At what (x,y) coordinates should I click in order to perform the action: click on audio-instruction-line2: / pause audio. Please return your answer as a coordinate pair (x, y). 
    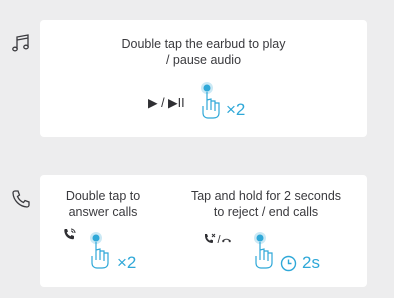
    Looking at the image, I should click on (203, 60).